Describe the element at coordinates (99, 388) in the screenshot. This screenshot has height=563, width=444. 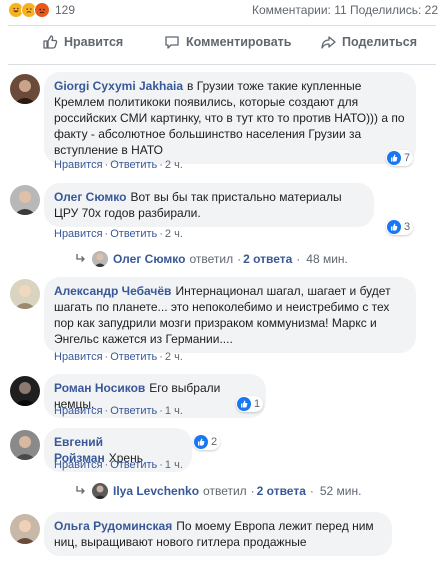
I see `comment-author: Роман Носиков` at that location.